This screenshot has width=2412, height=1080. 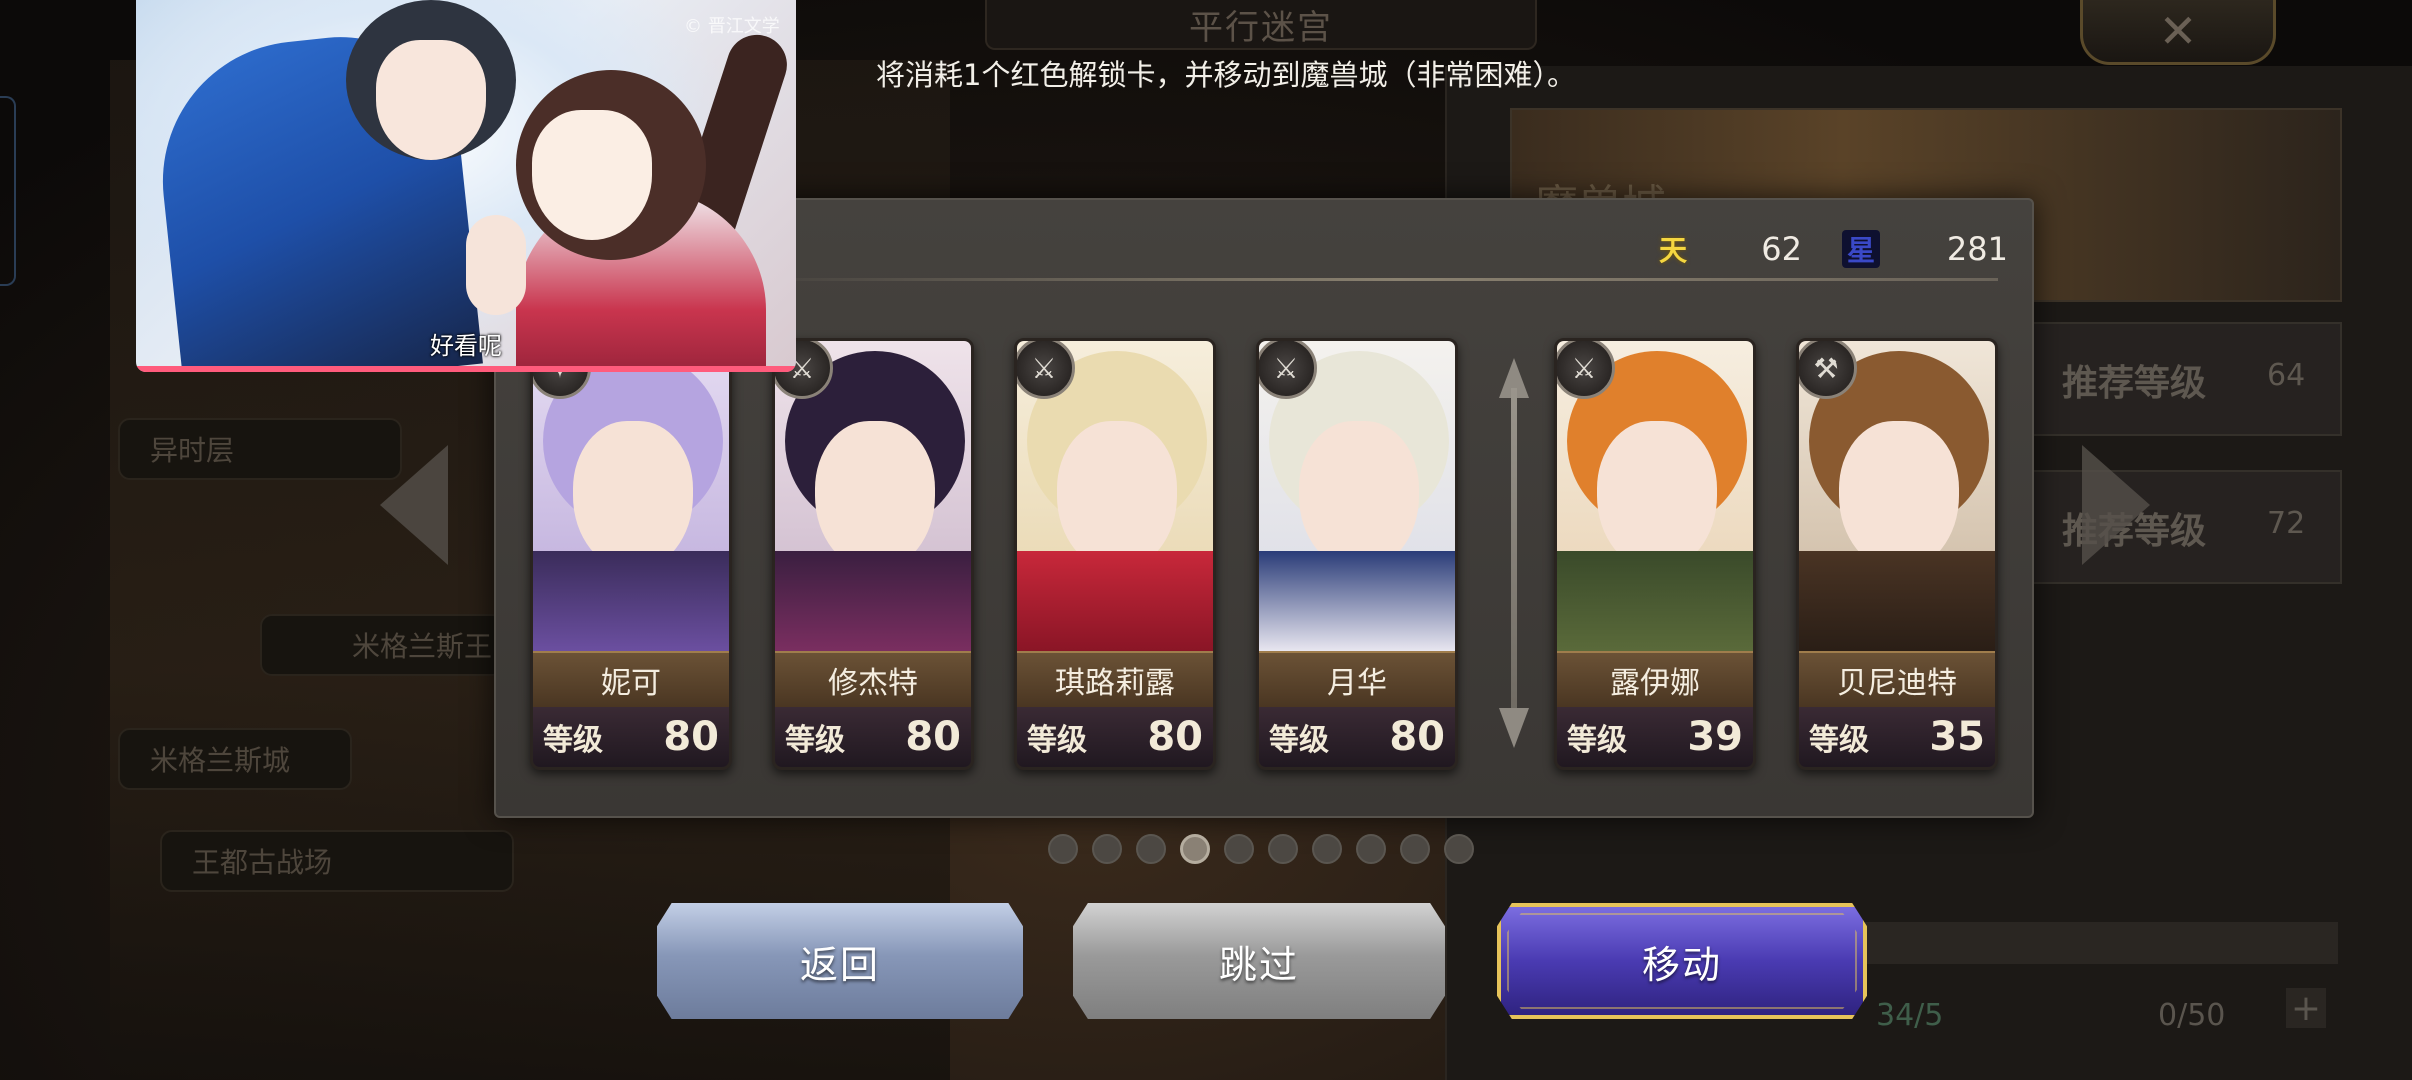 What do you see at coordinates (1897, 737) in the screenshot?
I see `level-bar: 等级 35` at bounding box center [1897, 737].